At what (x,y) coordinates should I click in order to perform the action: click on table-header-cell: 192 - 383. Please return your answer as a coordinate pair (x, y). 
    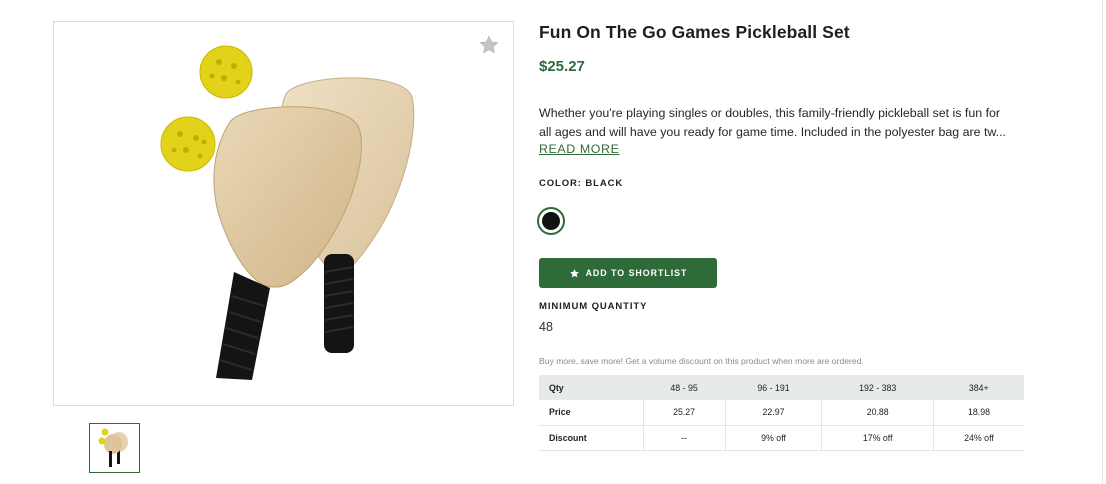
    Looking at the image, I should click on (877, 387).